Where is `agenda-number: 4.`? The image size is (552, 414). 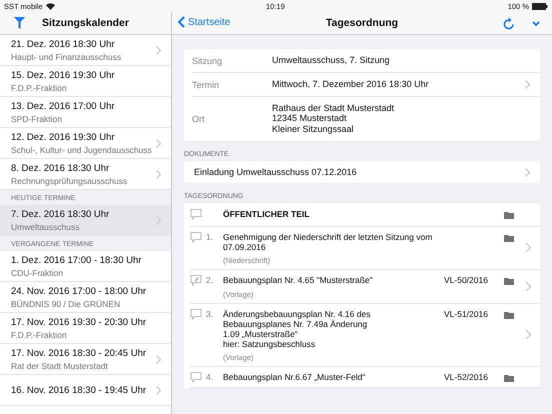
agenda-number: 4. is located at coordinates (210, 377).